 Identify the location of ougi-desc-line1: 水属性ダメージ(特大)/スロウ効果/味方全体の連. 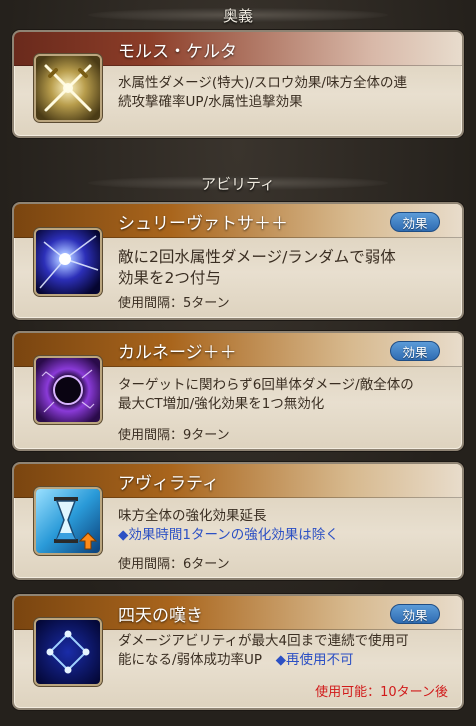
(262, 83).